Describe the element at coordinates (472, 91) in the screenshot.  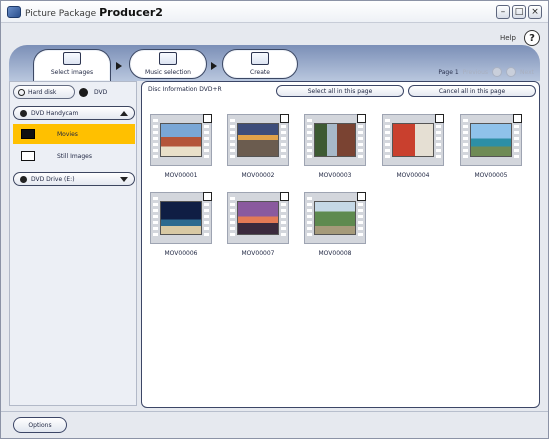
I see `cancel-all-button: Cancel all in this page` at that location.